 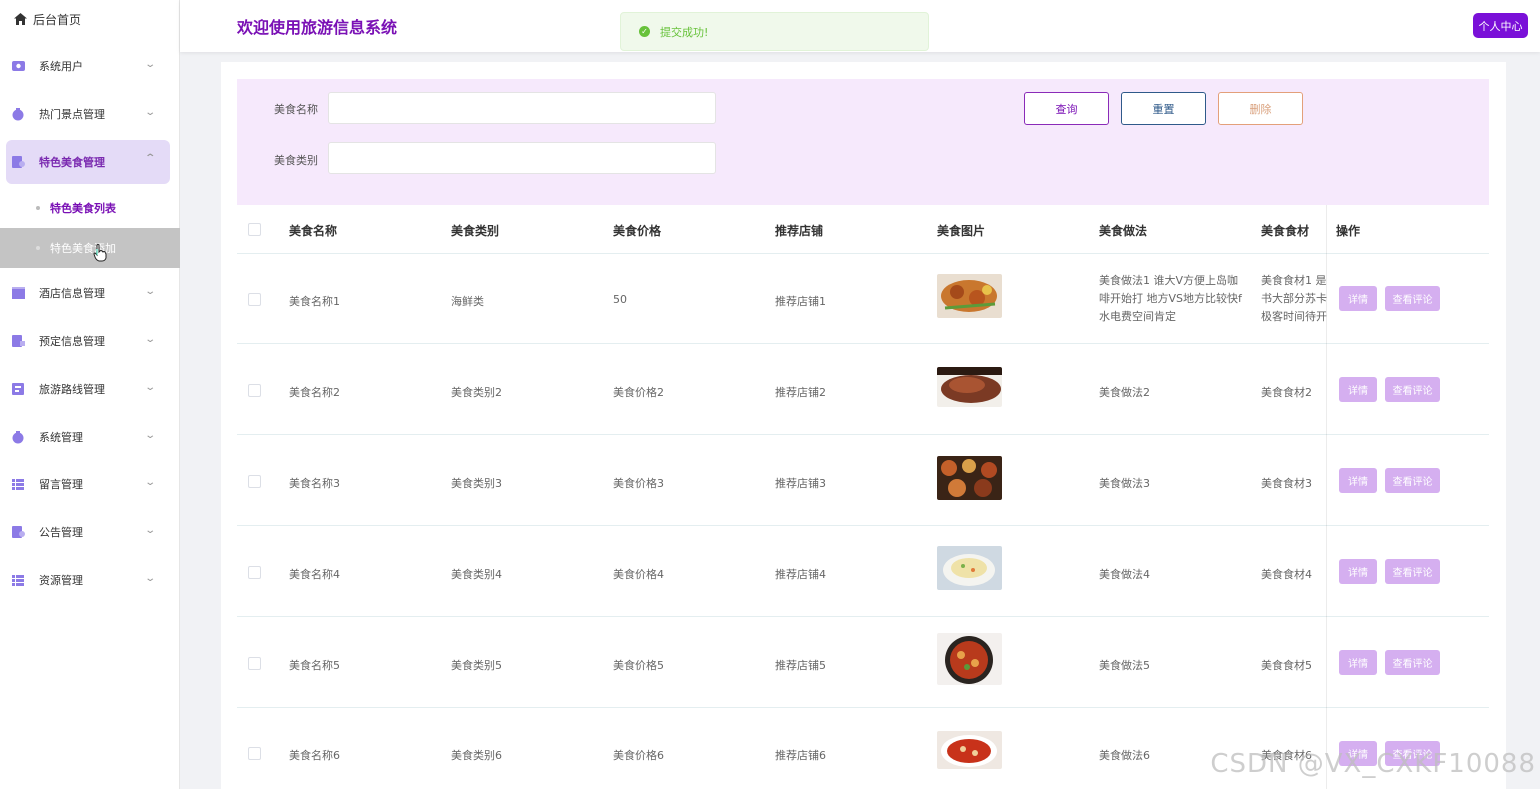 I want to click on booking-icon, so click(x=18, y=341).